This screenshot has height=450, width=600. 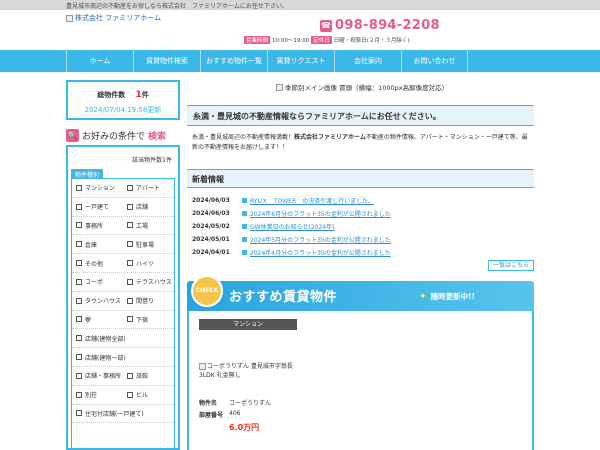 What do you see at coordinates (97, 301) in the screenshot?
I see `type-option: タウンハウス` at bounding box center [97, 301].